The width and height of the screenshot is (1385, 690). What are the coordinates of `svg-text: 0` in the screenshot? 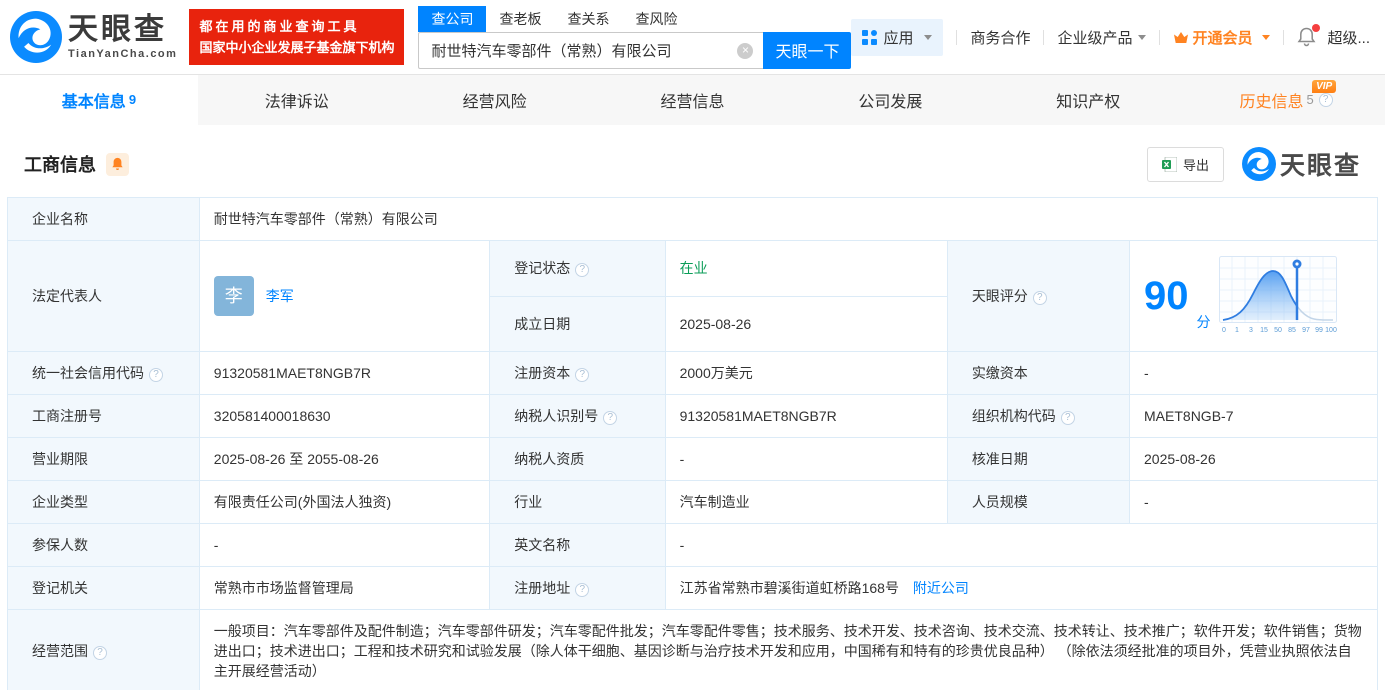 It's located at (1224, 330).